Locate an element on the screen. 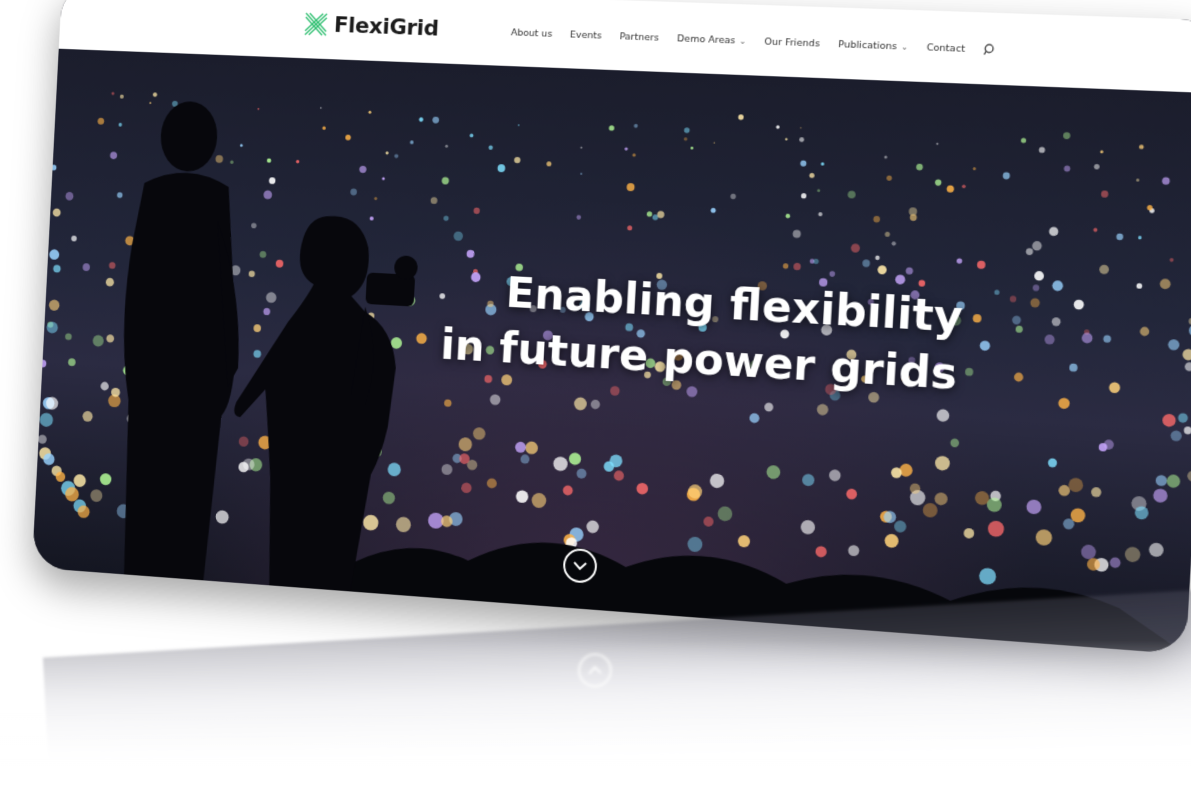 This screenshot has width=1191, height=789. nav-label: Partners is located at coordinates (639, 37).